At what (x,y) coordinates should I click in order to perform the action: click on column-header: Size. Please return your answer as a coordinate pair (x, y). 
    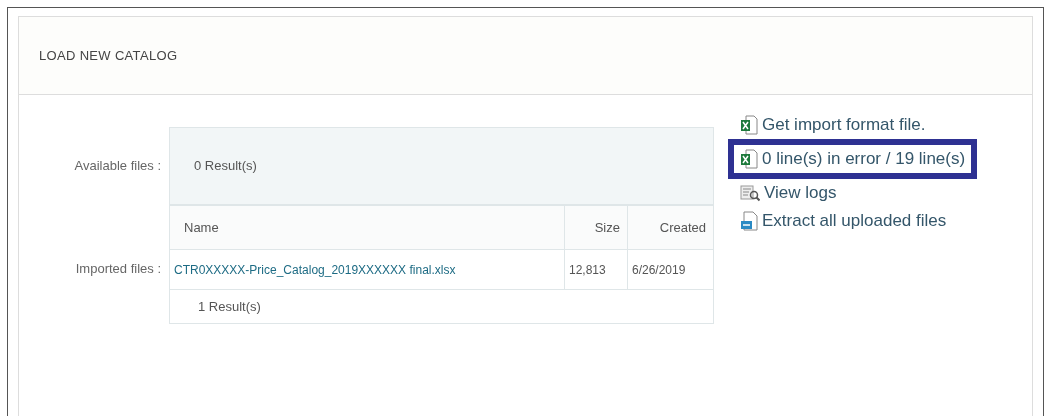
    Looking at the image, I should click on (596, 227).